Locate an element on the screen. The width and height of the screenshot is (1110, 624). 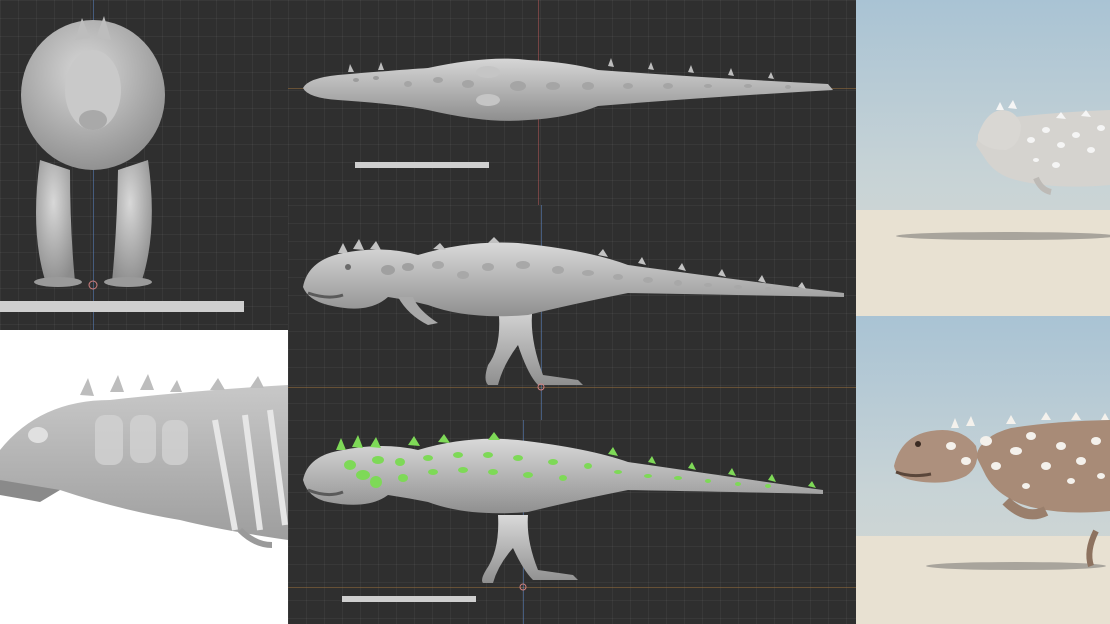
render-plain-model is located at coordinates (1003, 170).